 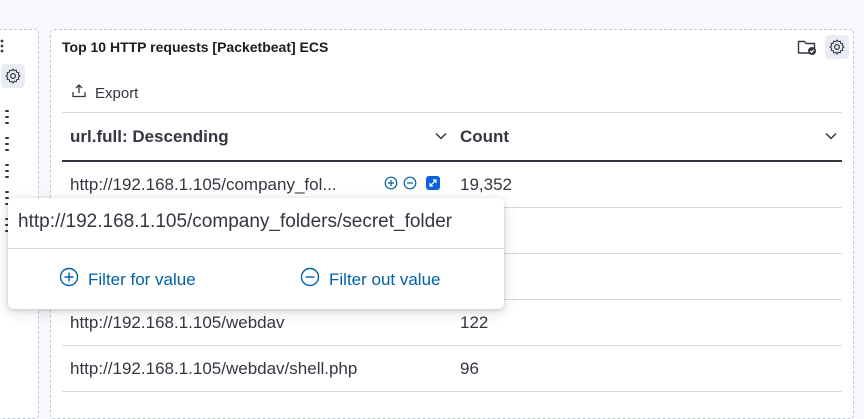 What do you see at coordinates (452, 369) in the screenshot?
I see `table-row: http://192.168.1.105/webdav/shell.php 96` at bounding box center [452, 369].